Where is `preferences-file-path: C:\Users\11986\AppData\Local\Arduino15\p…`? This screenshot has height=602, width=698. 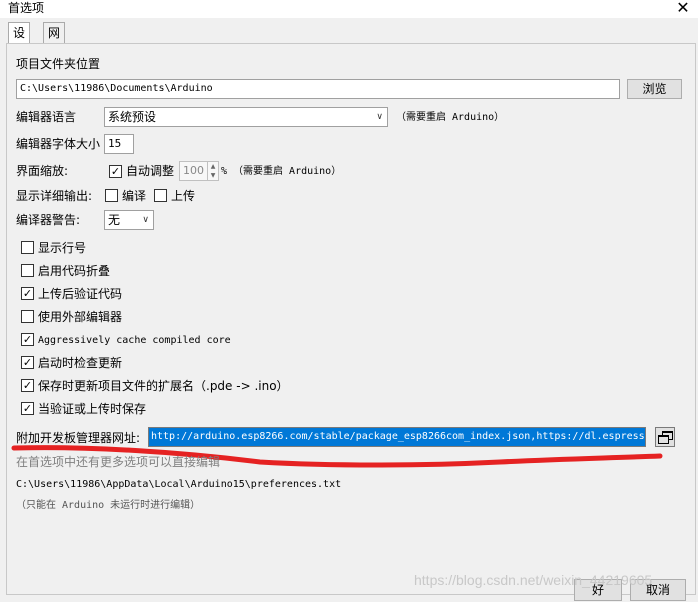 preferences-file-path: C:\Users\11986\AppData\Local\Arduino15\p… is located at coordinates (179, 484).